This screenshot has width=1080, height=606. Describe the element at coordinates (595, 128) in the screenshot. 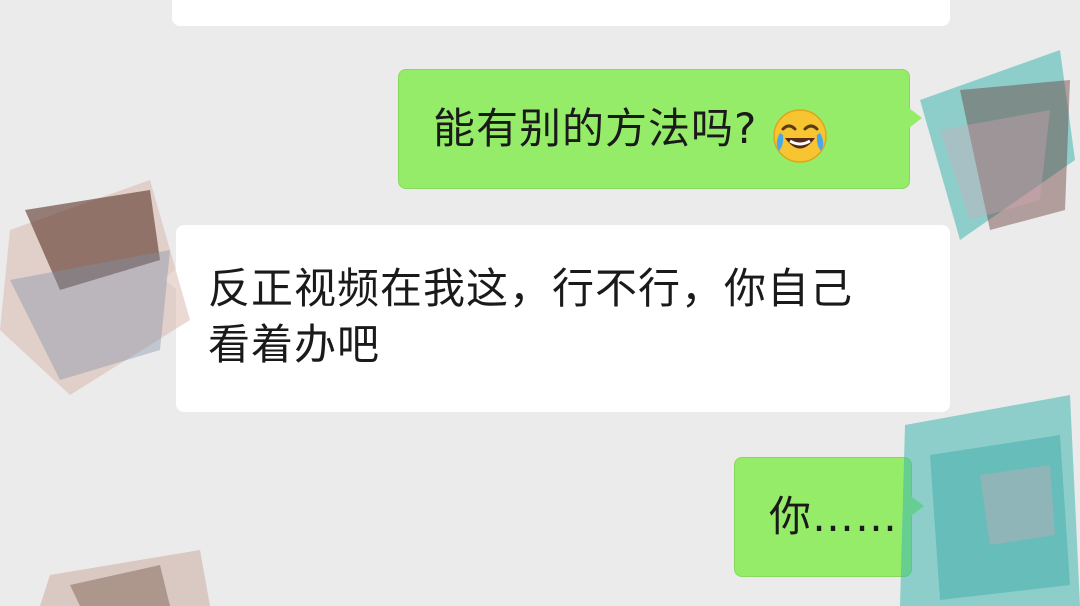

I see `message-text: 能有别的方法吗?` at that location.